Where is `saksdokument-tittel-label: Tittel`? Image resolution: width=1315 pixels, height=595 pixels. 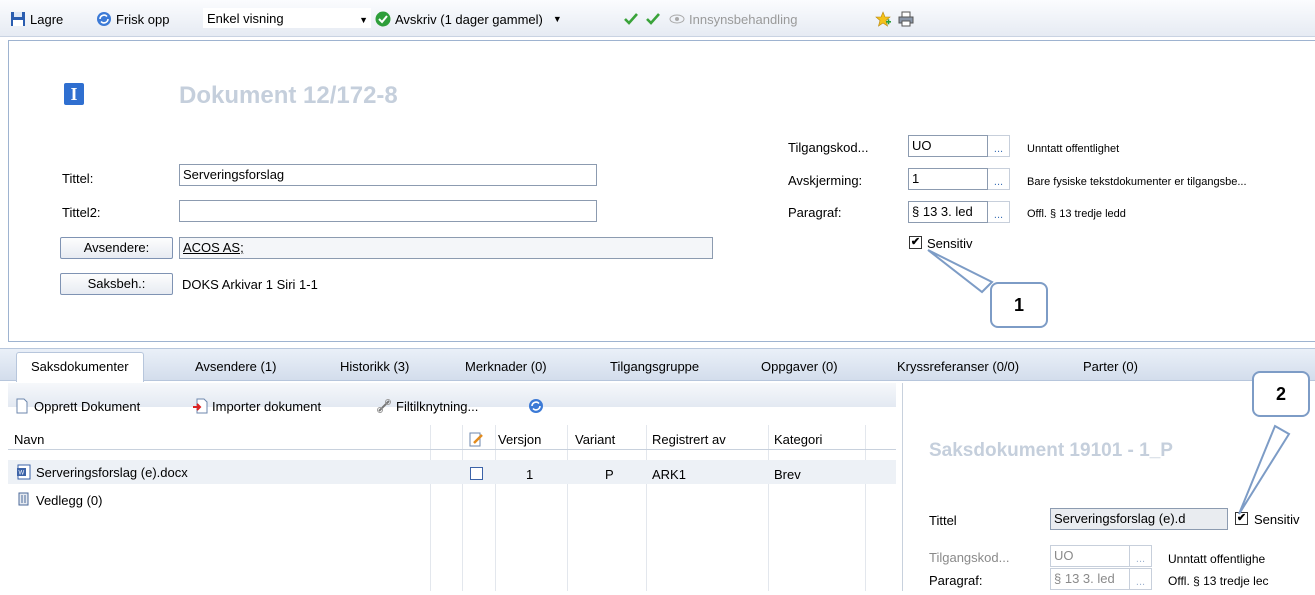
saksdokument-tittel-label: Tittel is located at coordinates (943, 520).